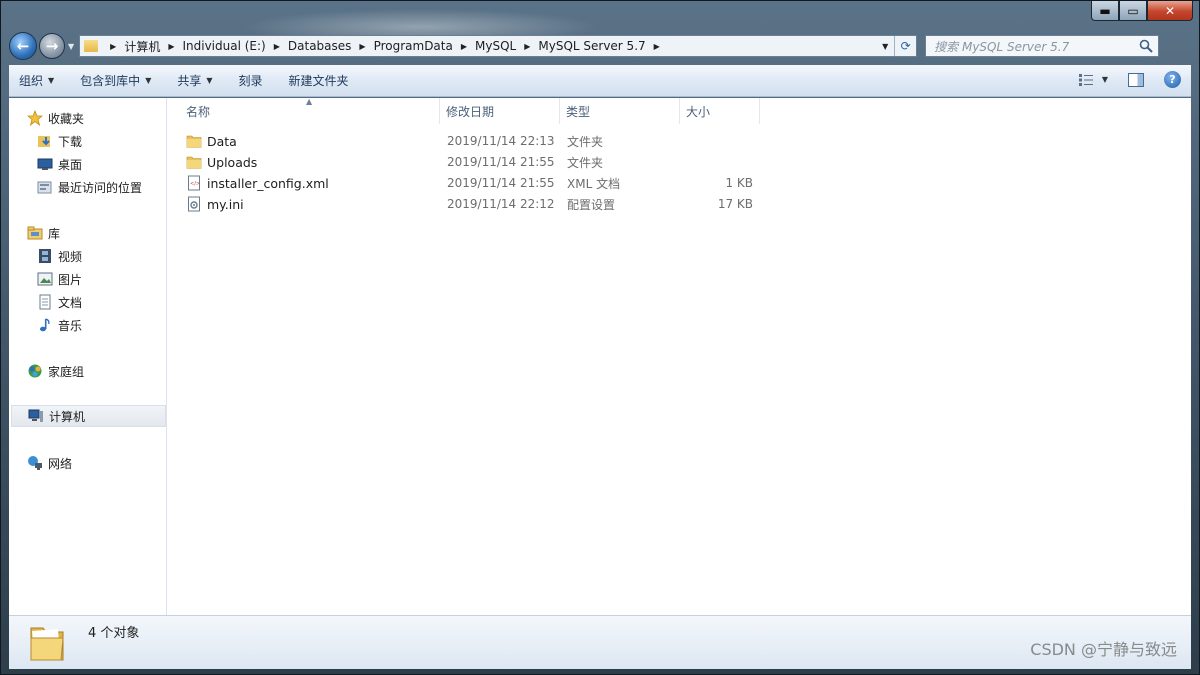 This screenshot has width=1200, height=675. Describe the element at coordinates (211, 141) in the screenshot. I see `file-name-cell: Data` at that location.